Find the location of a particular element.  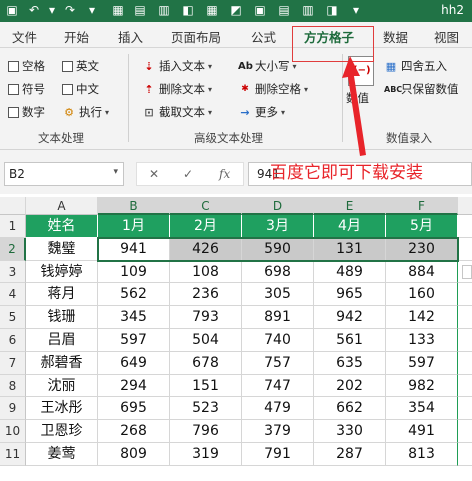

table-cell: 345 is located at coordinates (134, 317).